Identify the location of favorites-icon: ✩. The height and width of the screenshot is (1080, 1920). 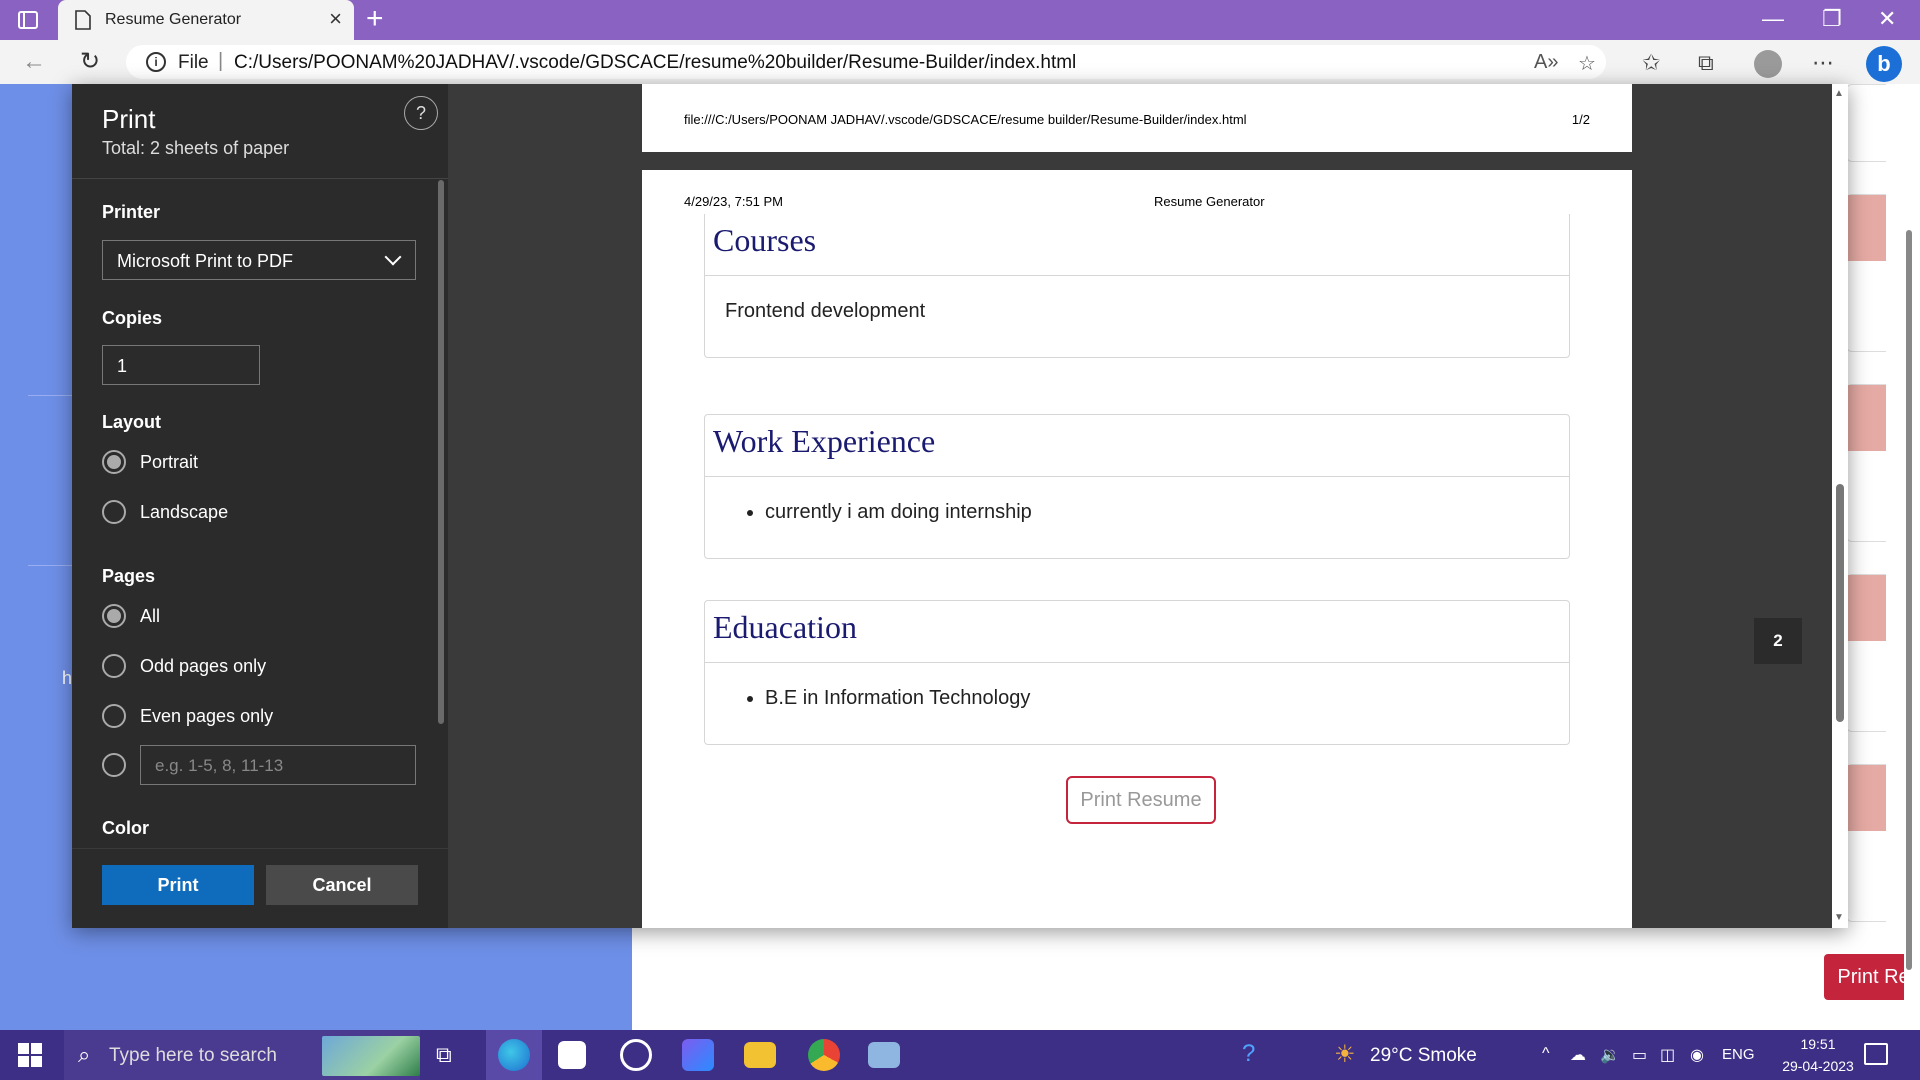
(1651, 63).